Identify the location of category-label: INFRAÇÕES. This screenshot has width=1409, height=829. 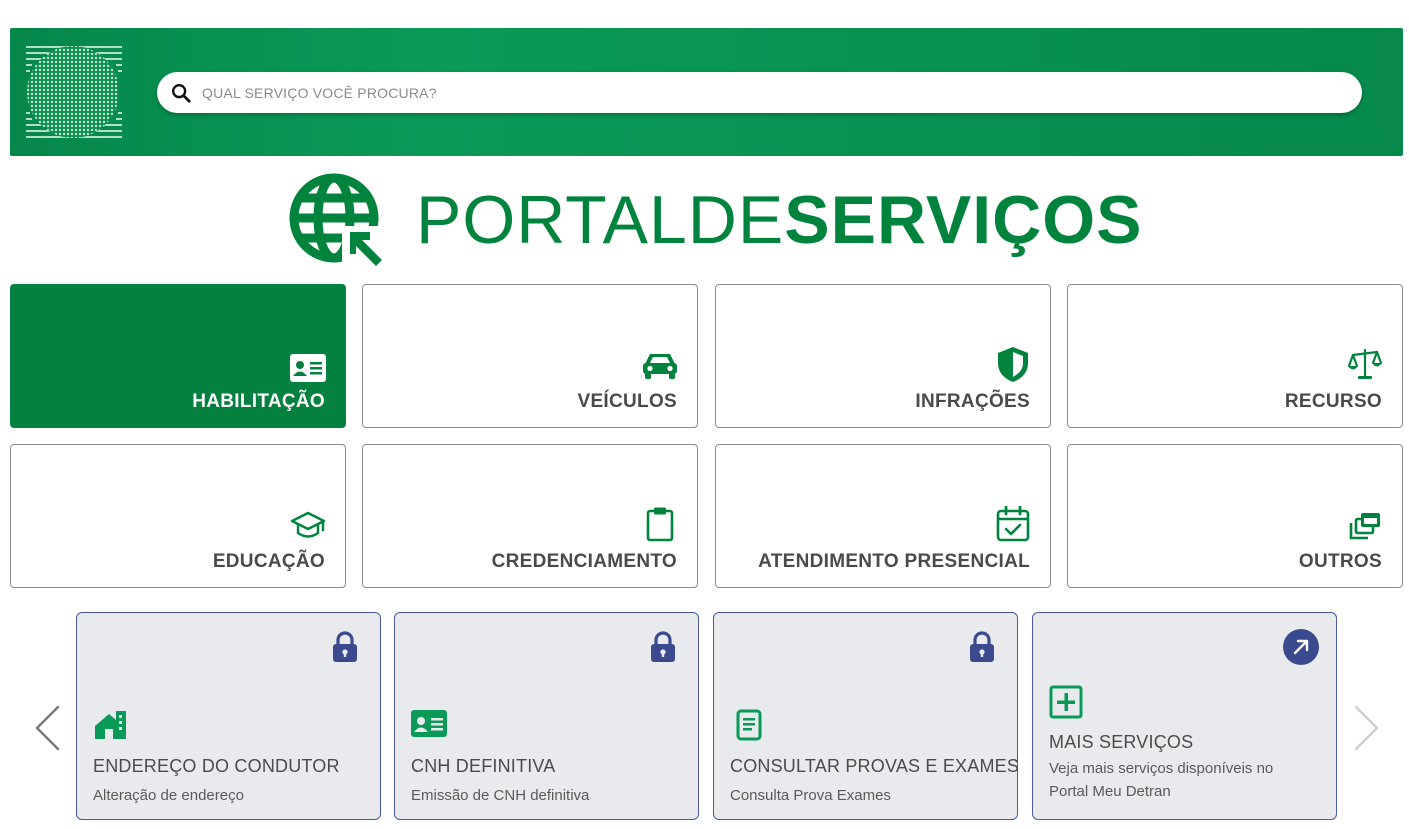
(972, 401).